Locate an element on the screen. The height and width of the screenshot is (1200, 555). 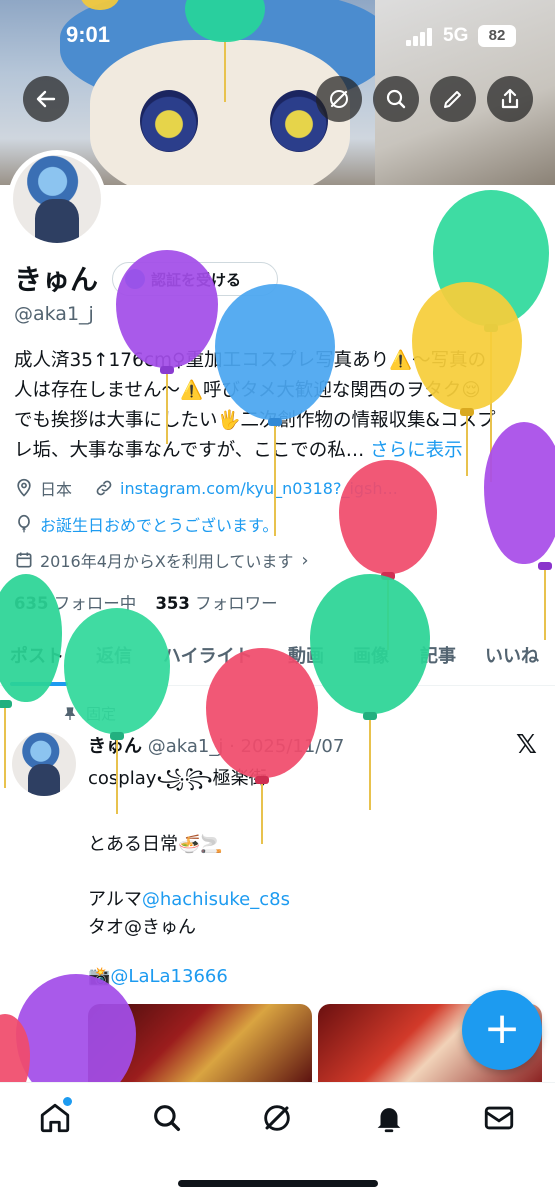
bio-line: でも挨拶は大事にしたい🖐二次創作物の情報収集&コスプ is located at coordinates (255, 420).